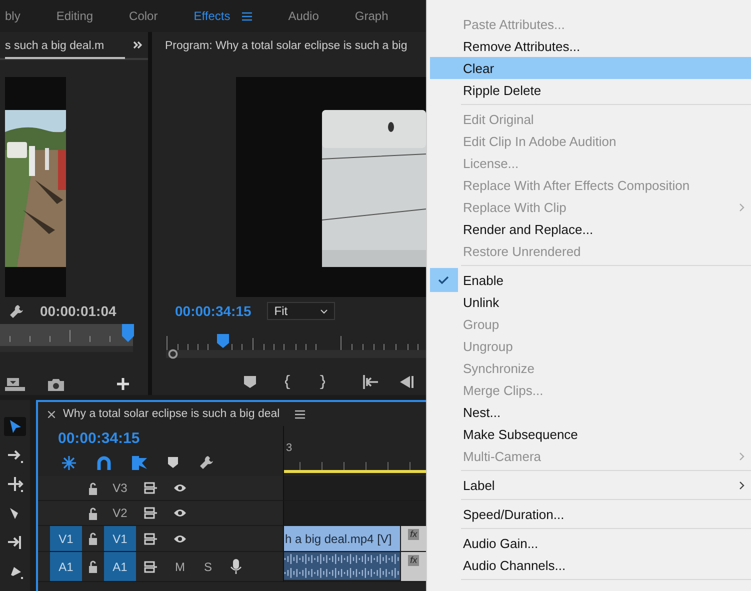 This screenshot has height=591, width=751. What do you see at coordinates (324, 311) in the screenshot?
I see `caret-icon` at bounding box center [324, 311].